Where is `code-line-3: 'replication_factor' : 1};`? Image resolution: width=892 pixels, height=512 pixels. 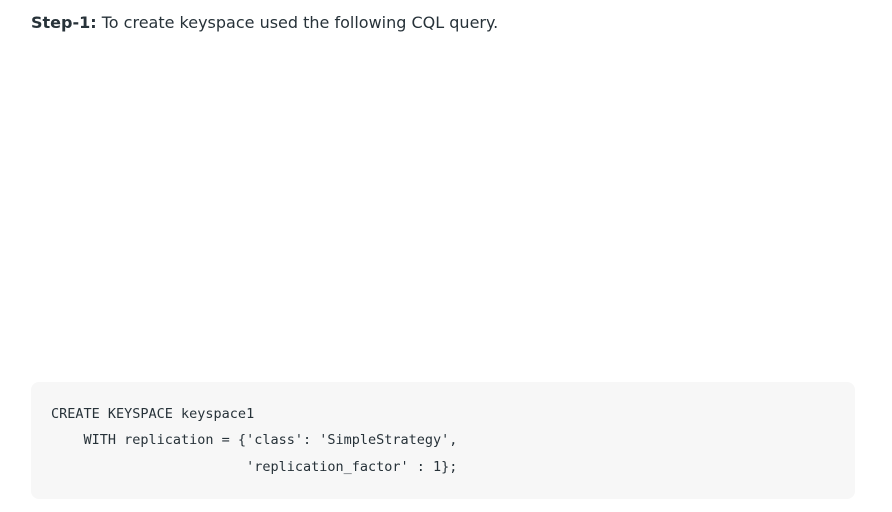
code-line-3: 'replication_factor' : 1}; is located at coordinates (254, 467).